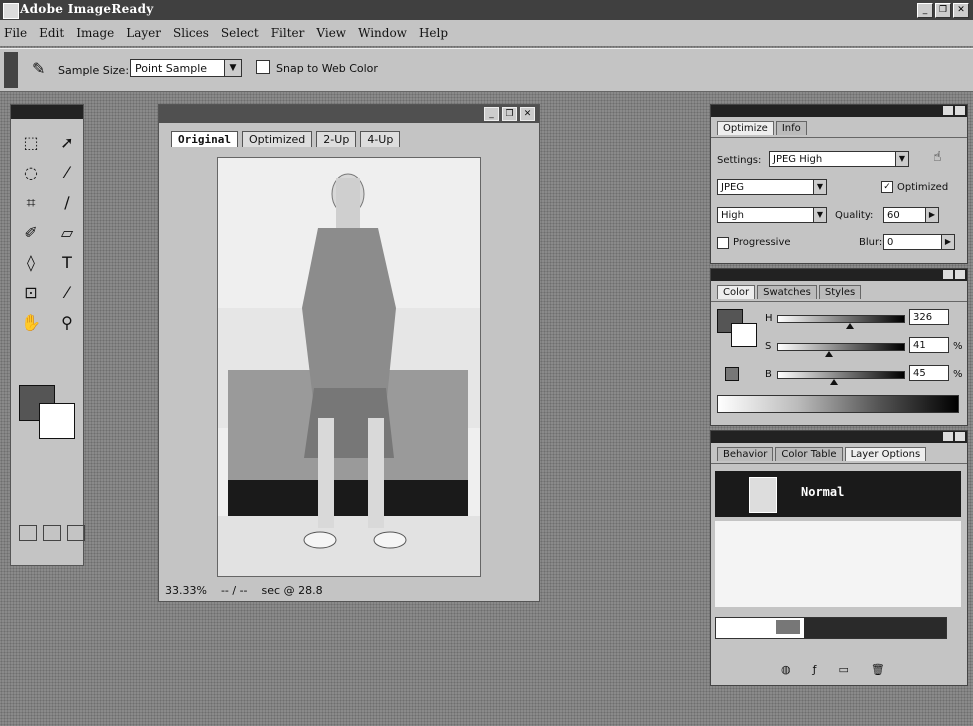 This screenshot has width=973, height=726. Describe the element at coordinates (925, 10) in the screenshot. I see `minimize-button: _` at that location.